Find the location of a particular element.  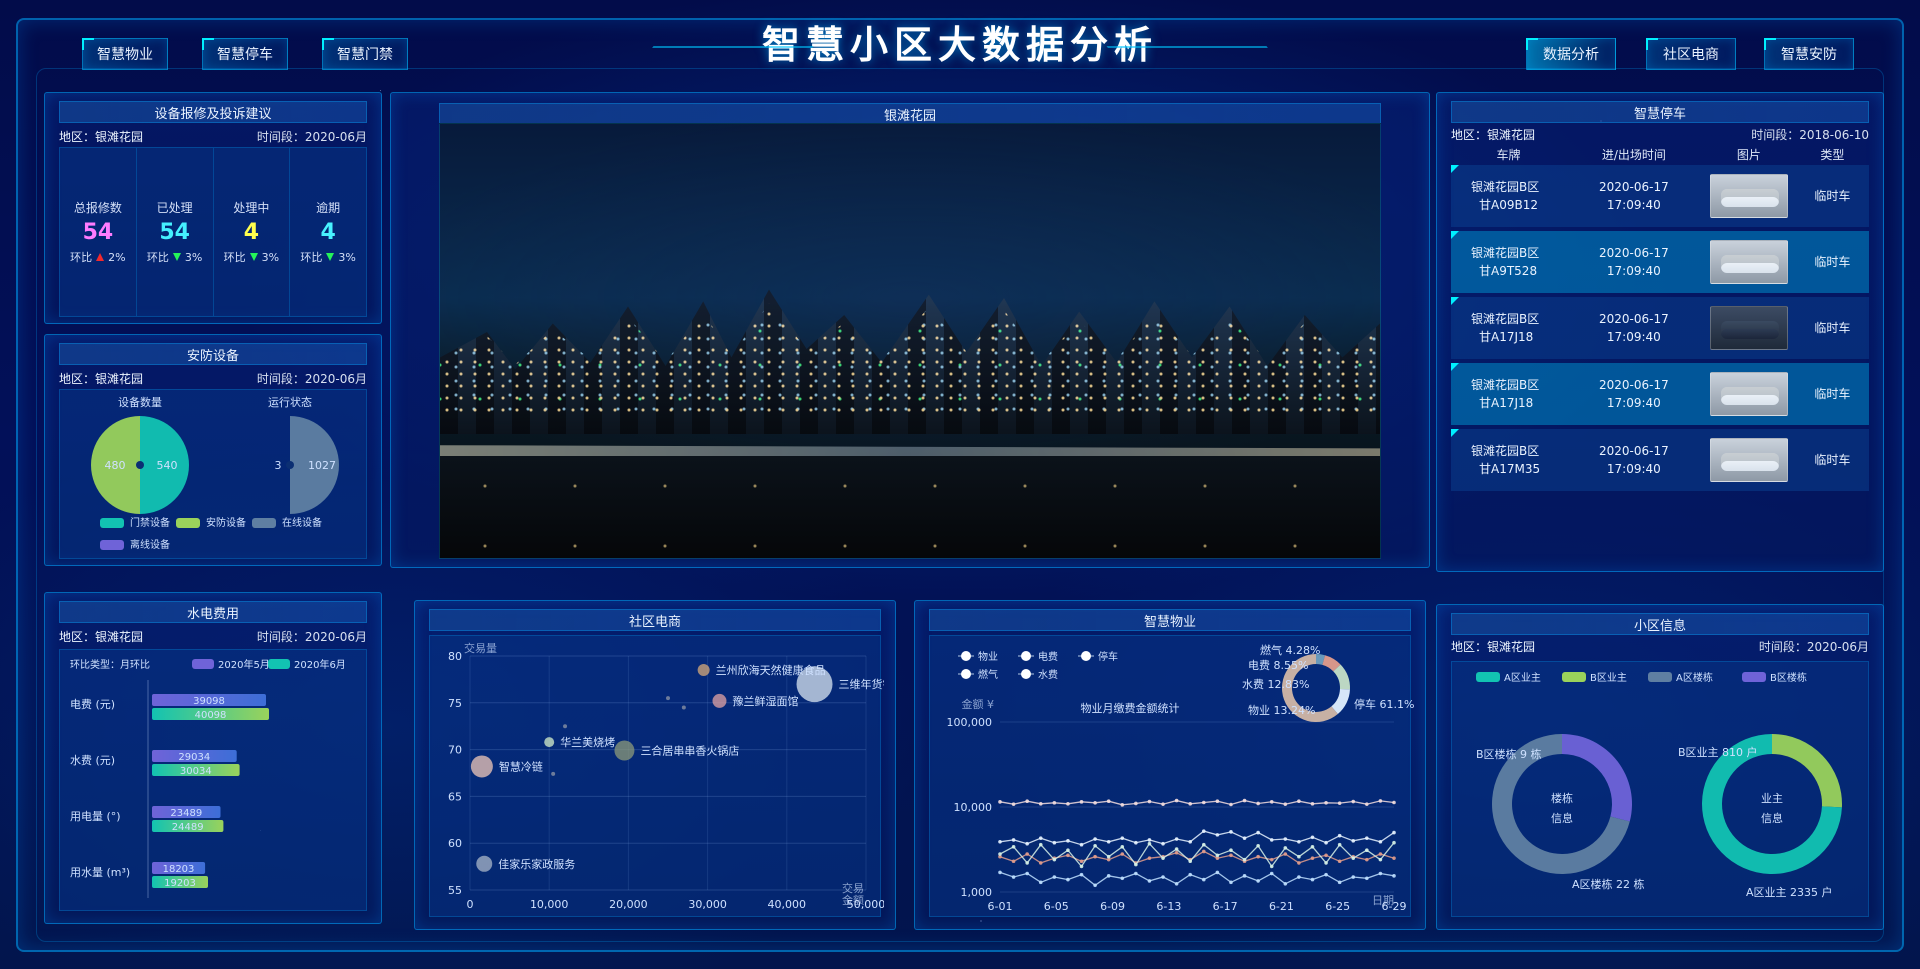

property-y-tick: 100,000 is located at coordinates (970, 722).